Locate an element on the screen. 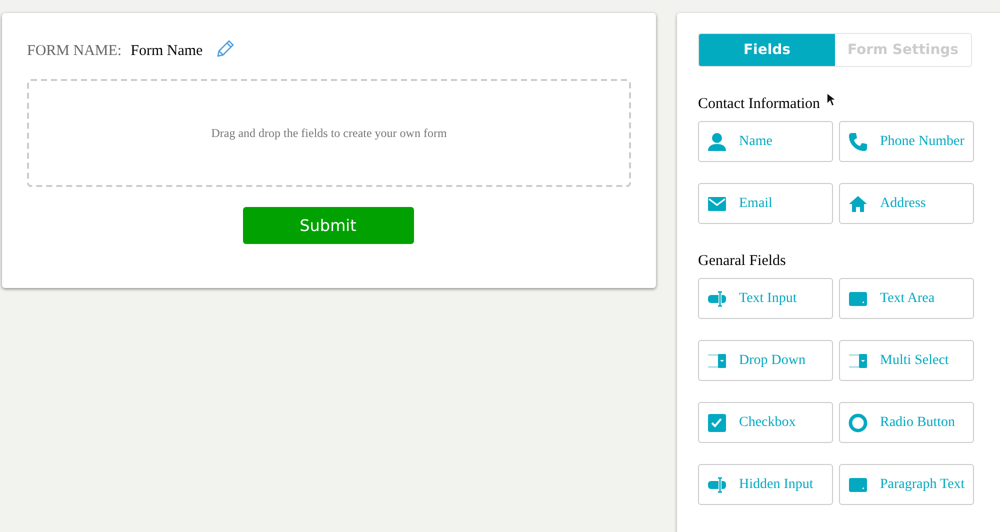  pencil-icon is located at coordinates (225, 48).